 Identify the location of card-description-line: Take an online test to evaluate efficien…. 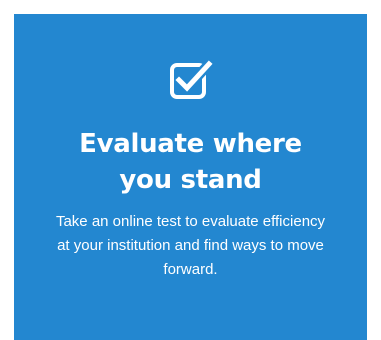
(190, 221).